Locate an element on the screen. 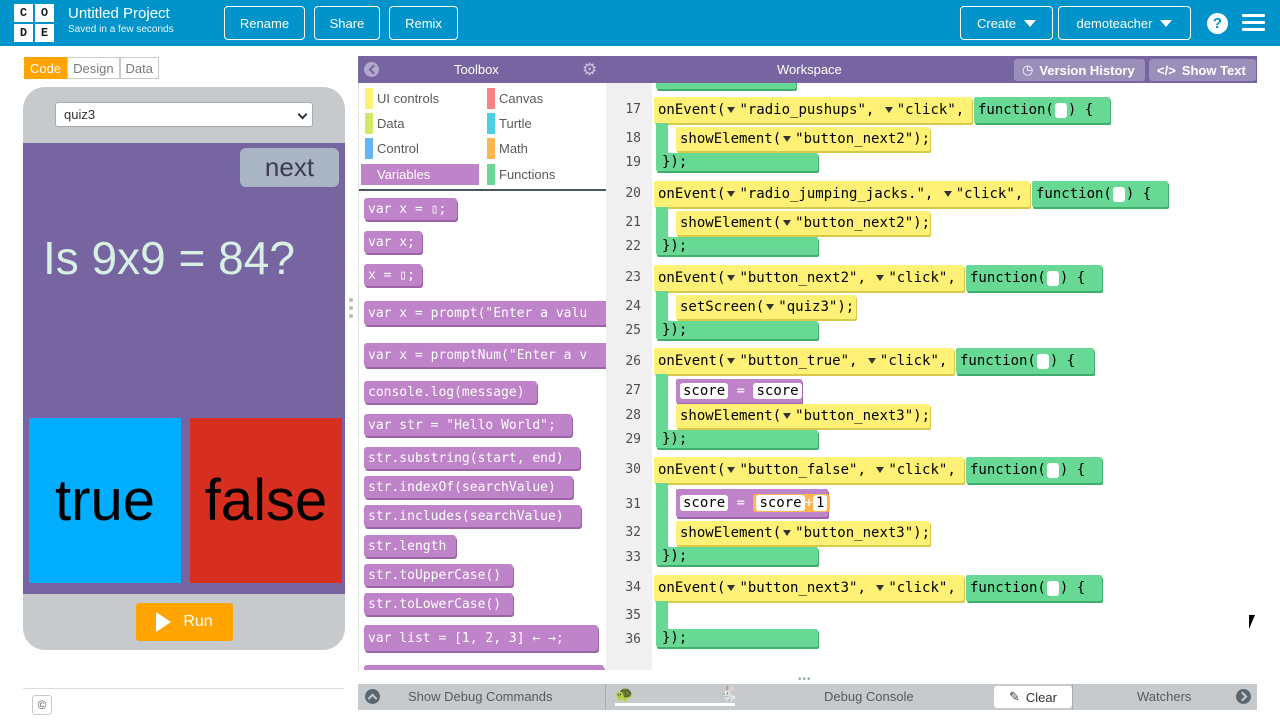 This screenshot has width=1280, height=720. block-index-of: str.indexOf(searchValue) is located at coordinates (468, 487).